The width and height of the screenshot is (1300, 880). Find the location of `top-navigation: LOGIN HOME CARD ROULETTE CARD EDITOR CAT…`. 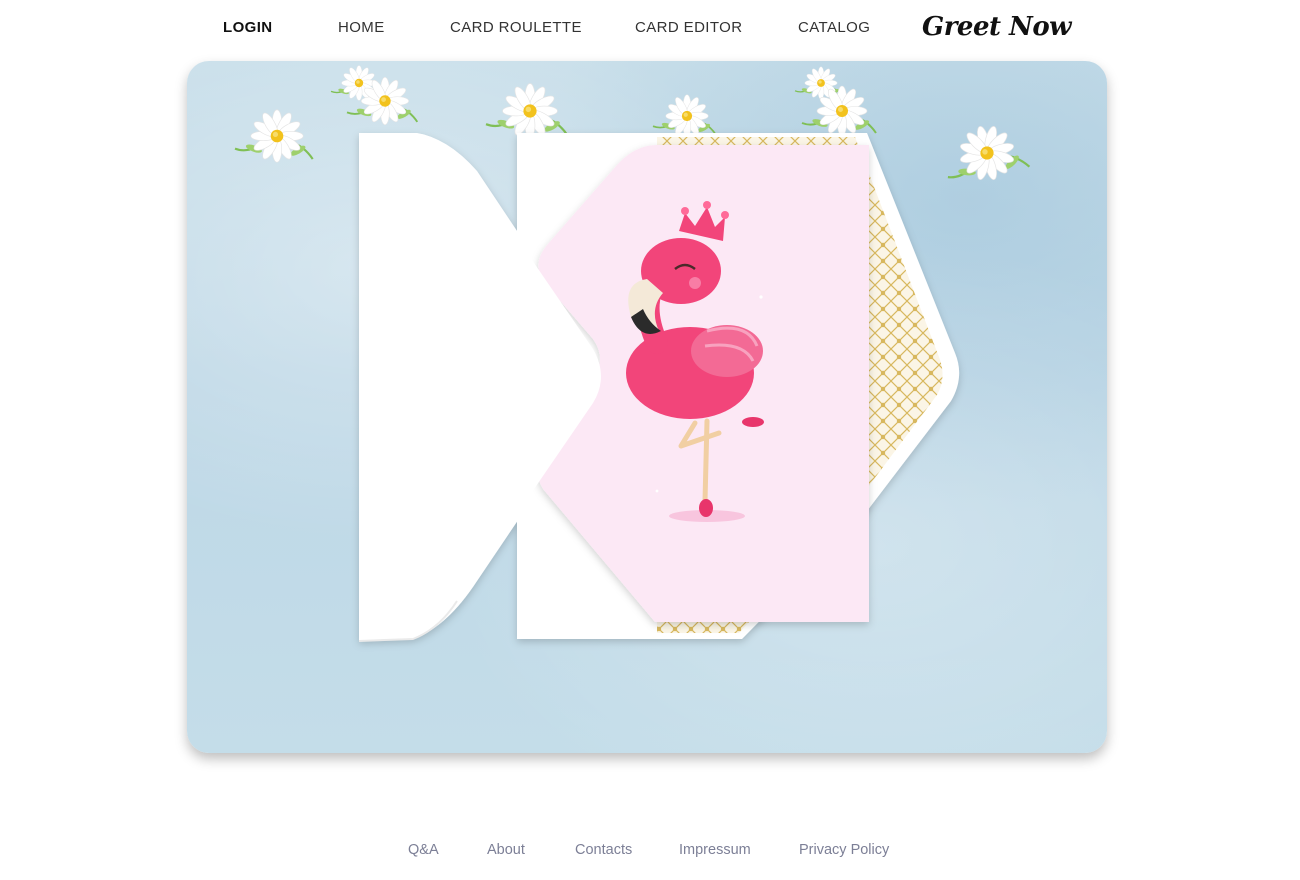

top-navigation: LOGIN HOME CARD ROULETTE CARD EDITOR CAT… is located at coordinates (650, 28).